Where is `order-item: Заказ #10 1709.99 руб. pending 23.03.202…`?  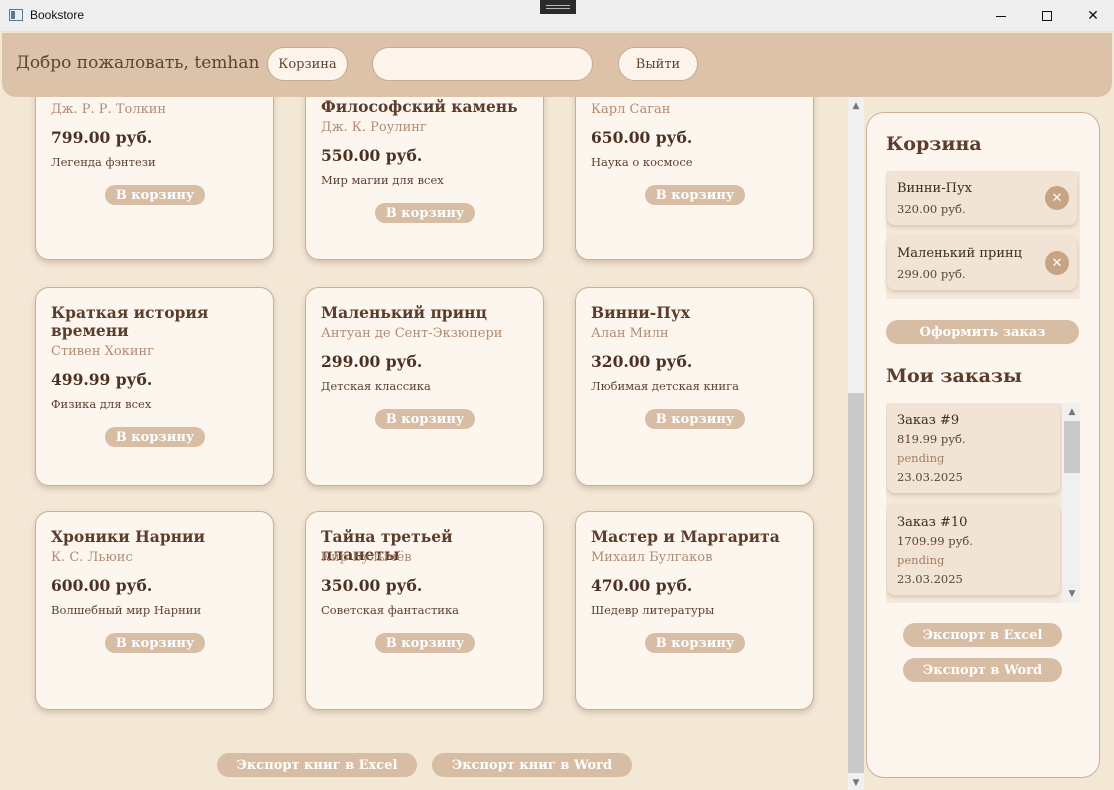 order-item: Заказ #10 1709.99 руб. pending 23.03.202… is located at coordinates (973, 550).